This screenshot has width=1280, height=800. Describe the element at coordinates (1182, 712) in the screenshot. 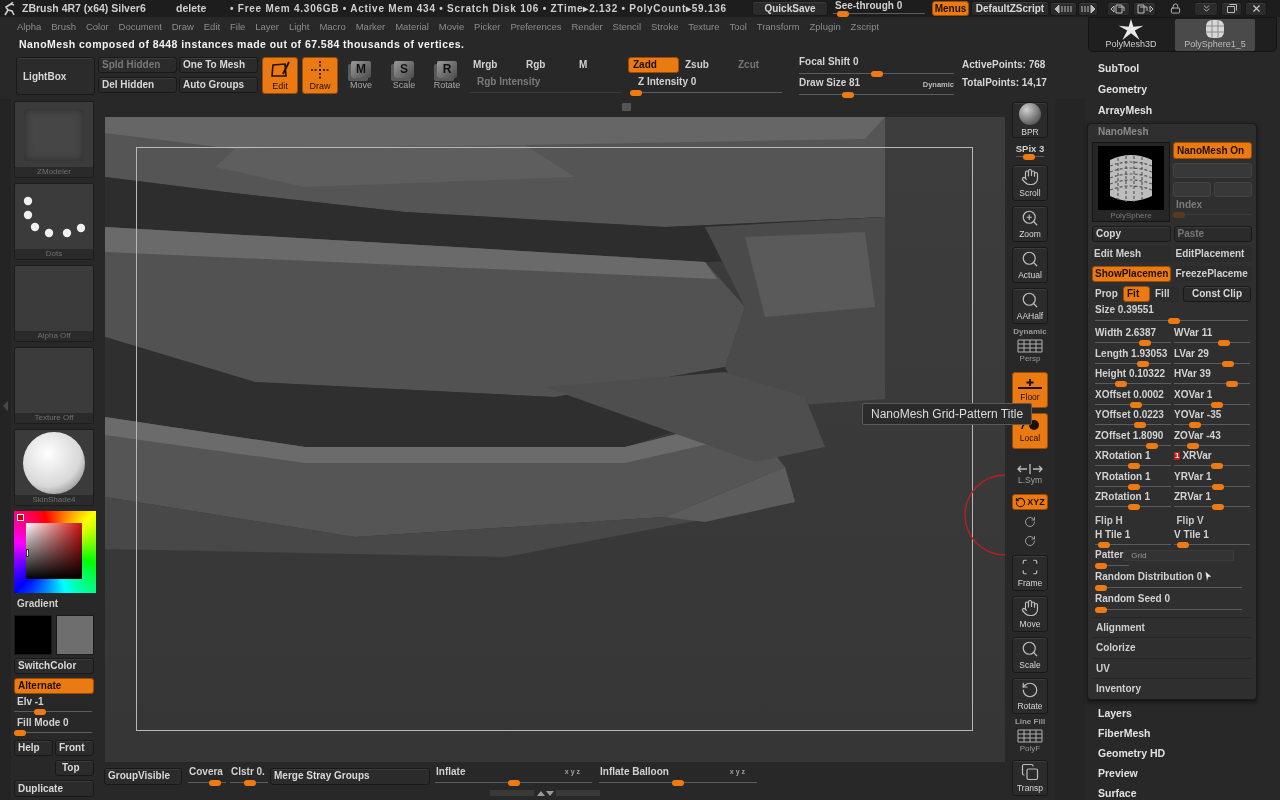

I see `palette-header: Layers` at that location.